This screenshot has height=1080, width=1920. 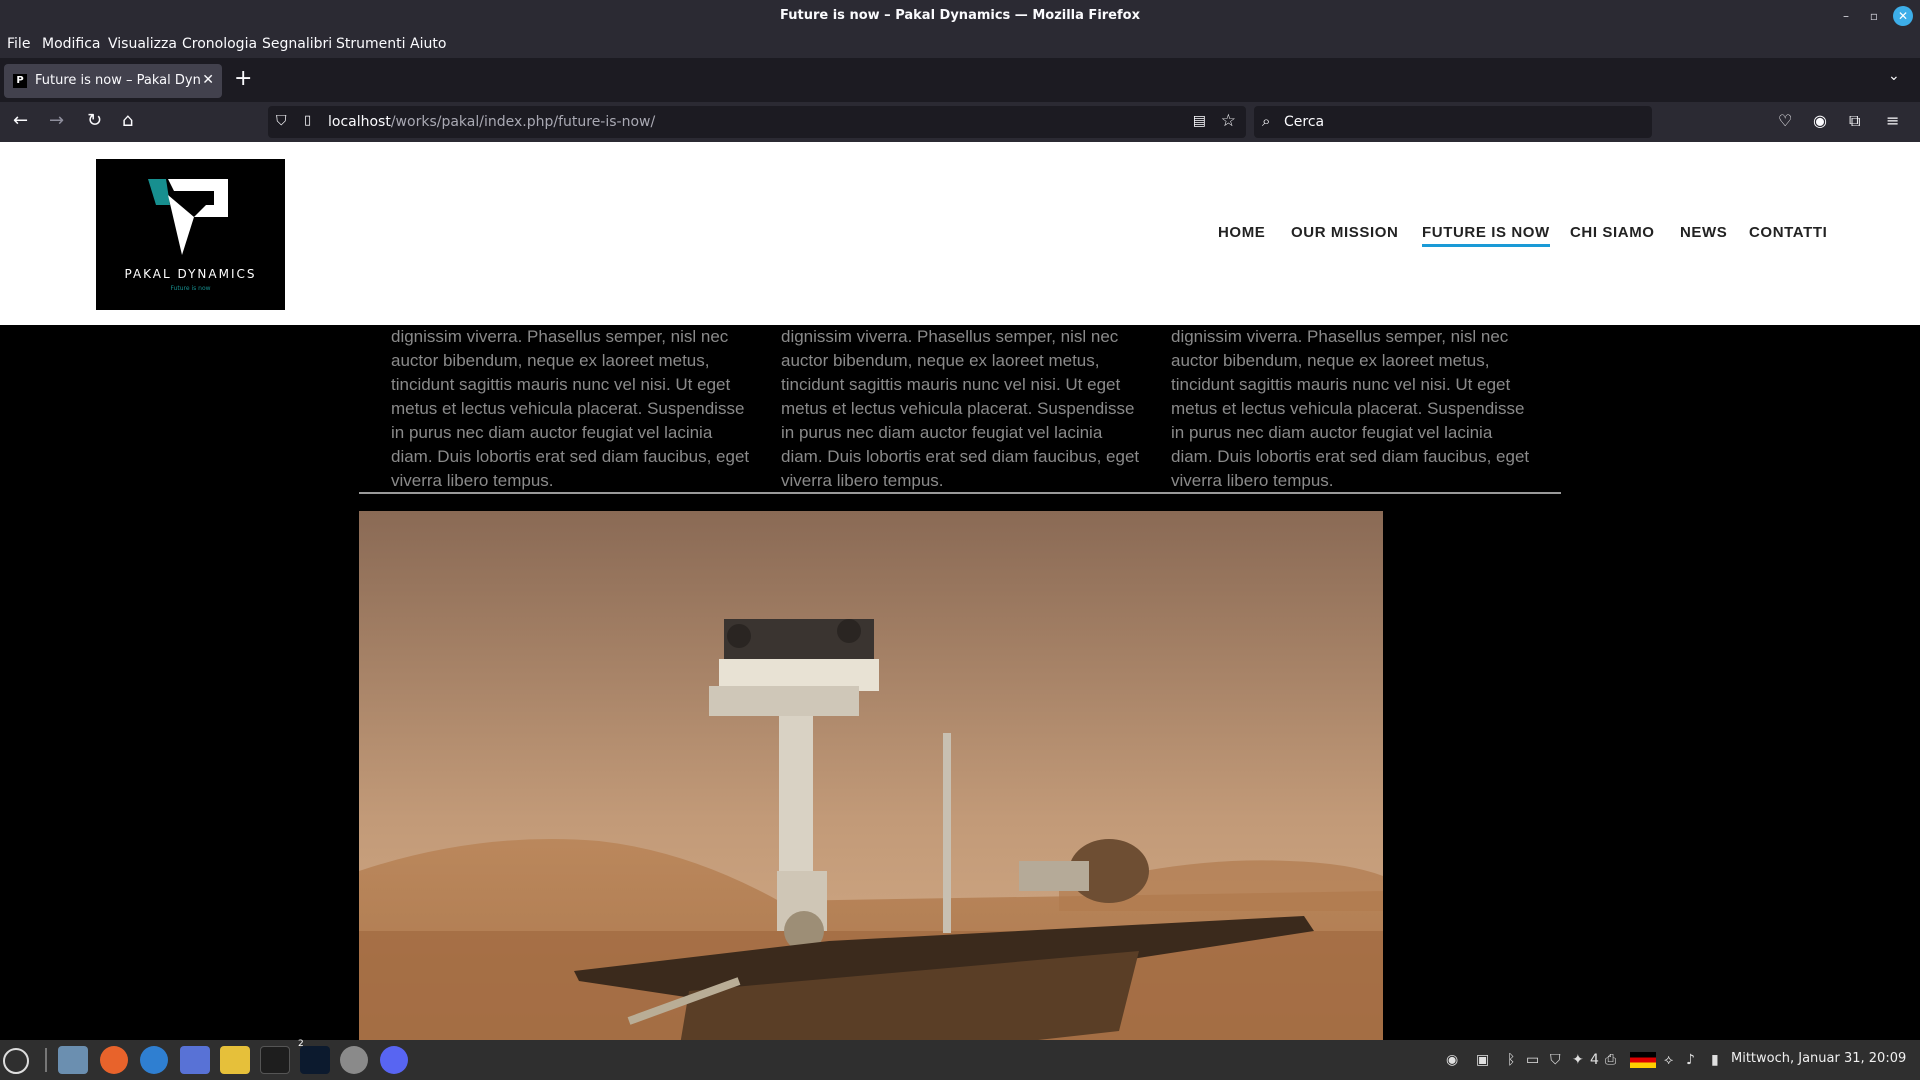 What do you see at coordinates (20, 121) in the screenshot?
I see `back-arrow-icon: ←` at bounding box center [20, 121].